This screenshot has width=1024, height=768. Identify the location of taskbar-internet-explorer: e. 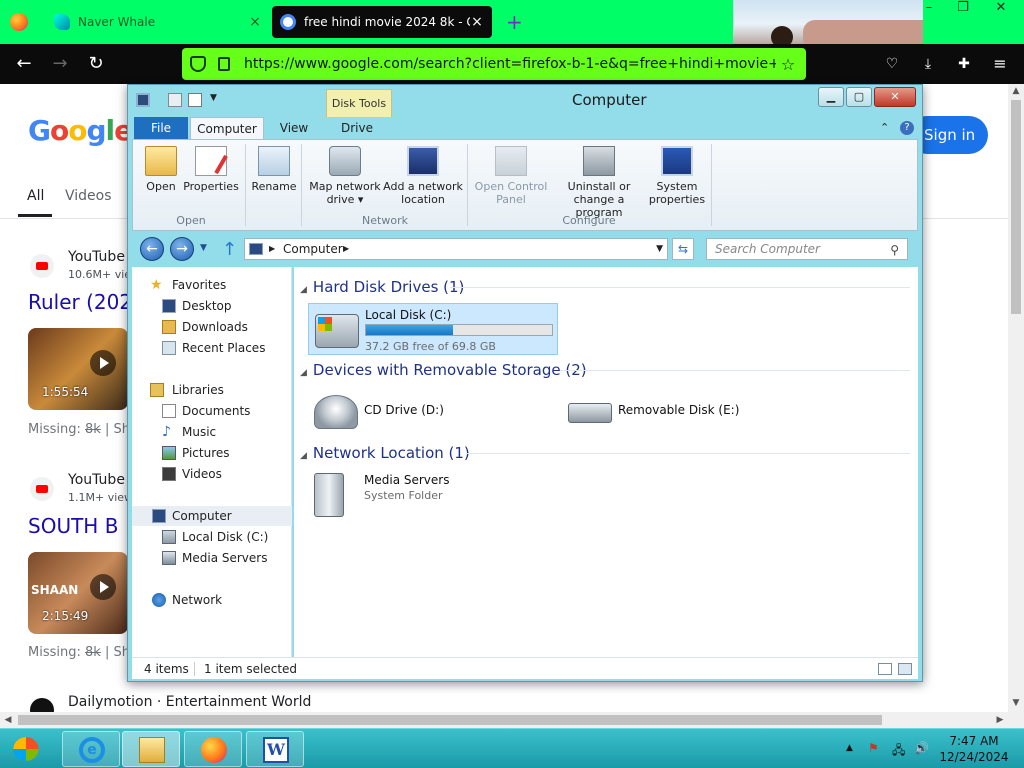
(91, 749).